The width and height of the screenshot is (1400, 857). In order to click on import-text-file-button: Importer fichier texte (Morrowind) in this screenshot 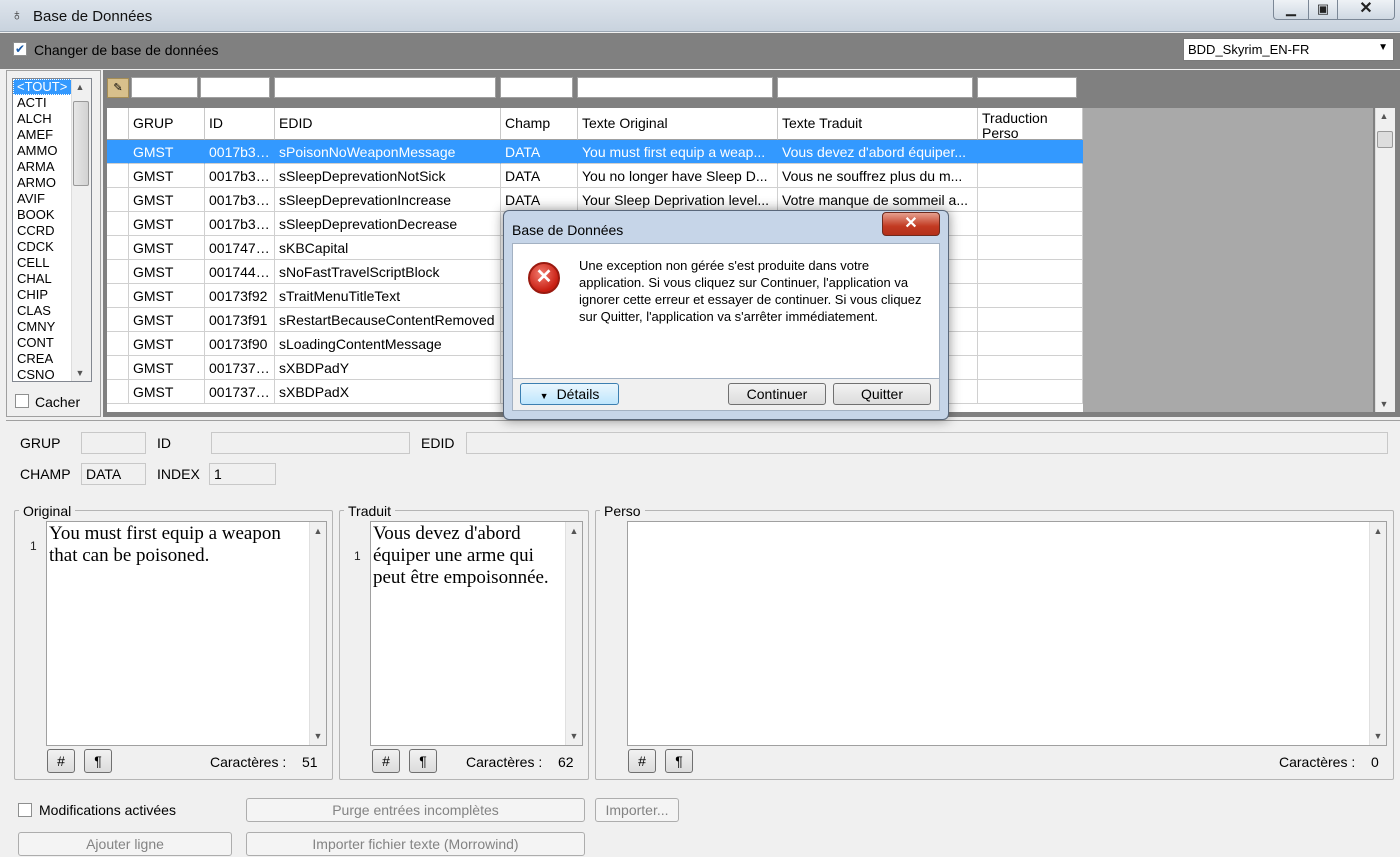, I will do `click(415, 844)`.